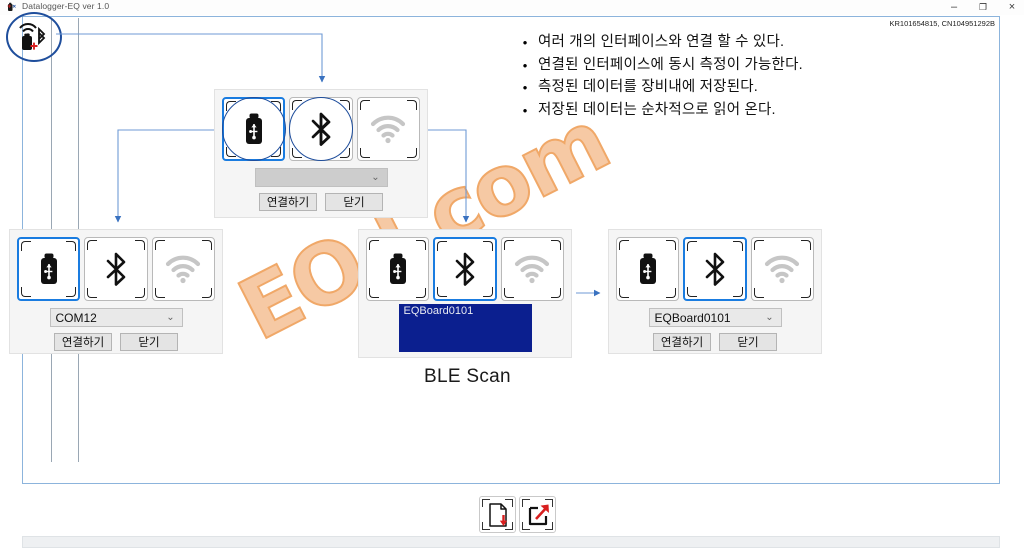 The height and width of the screenshot is (551, 1024). I want to click on connection-dialog-top: ⌄ 연결하기 닫기, so click(321, 153).